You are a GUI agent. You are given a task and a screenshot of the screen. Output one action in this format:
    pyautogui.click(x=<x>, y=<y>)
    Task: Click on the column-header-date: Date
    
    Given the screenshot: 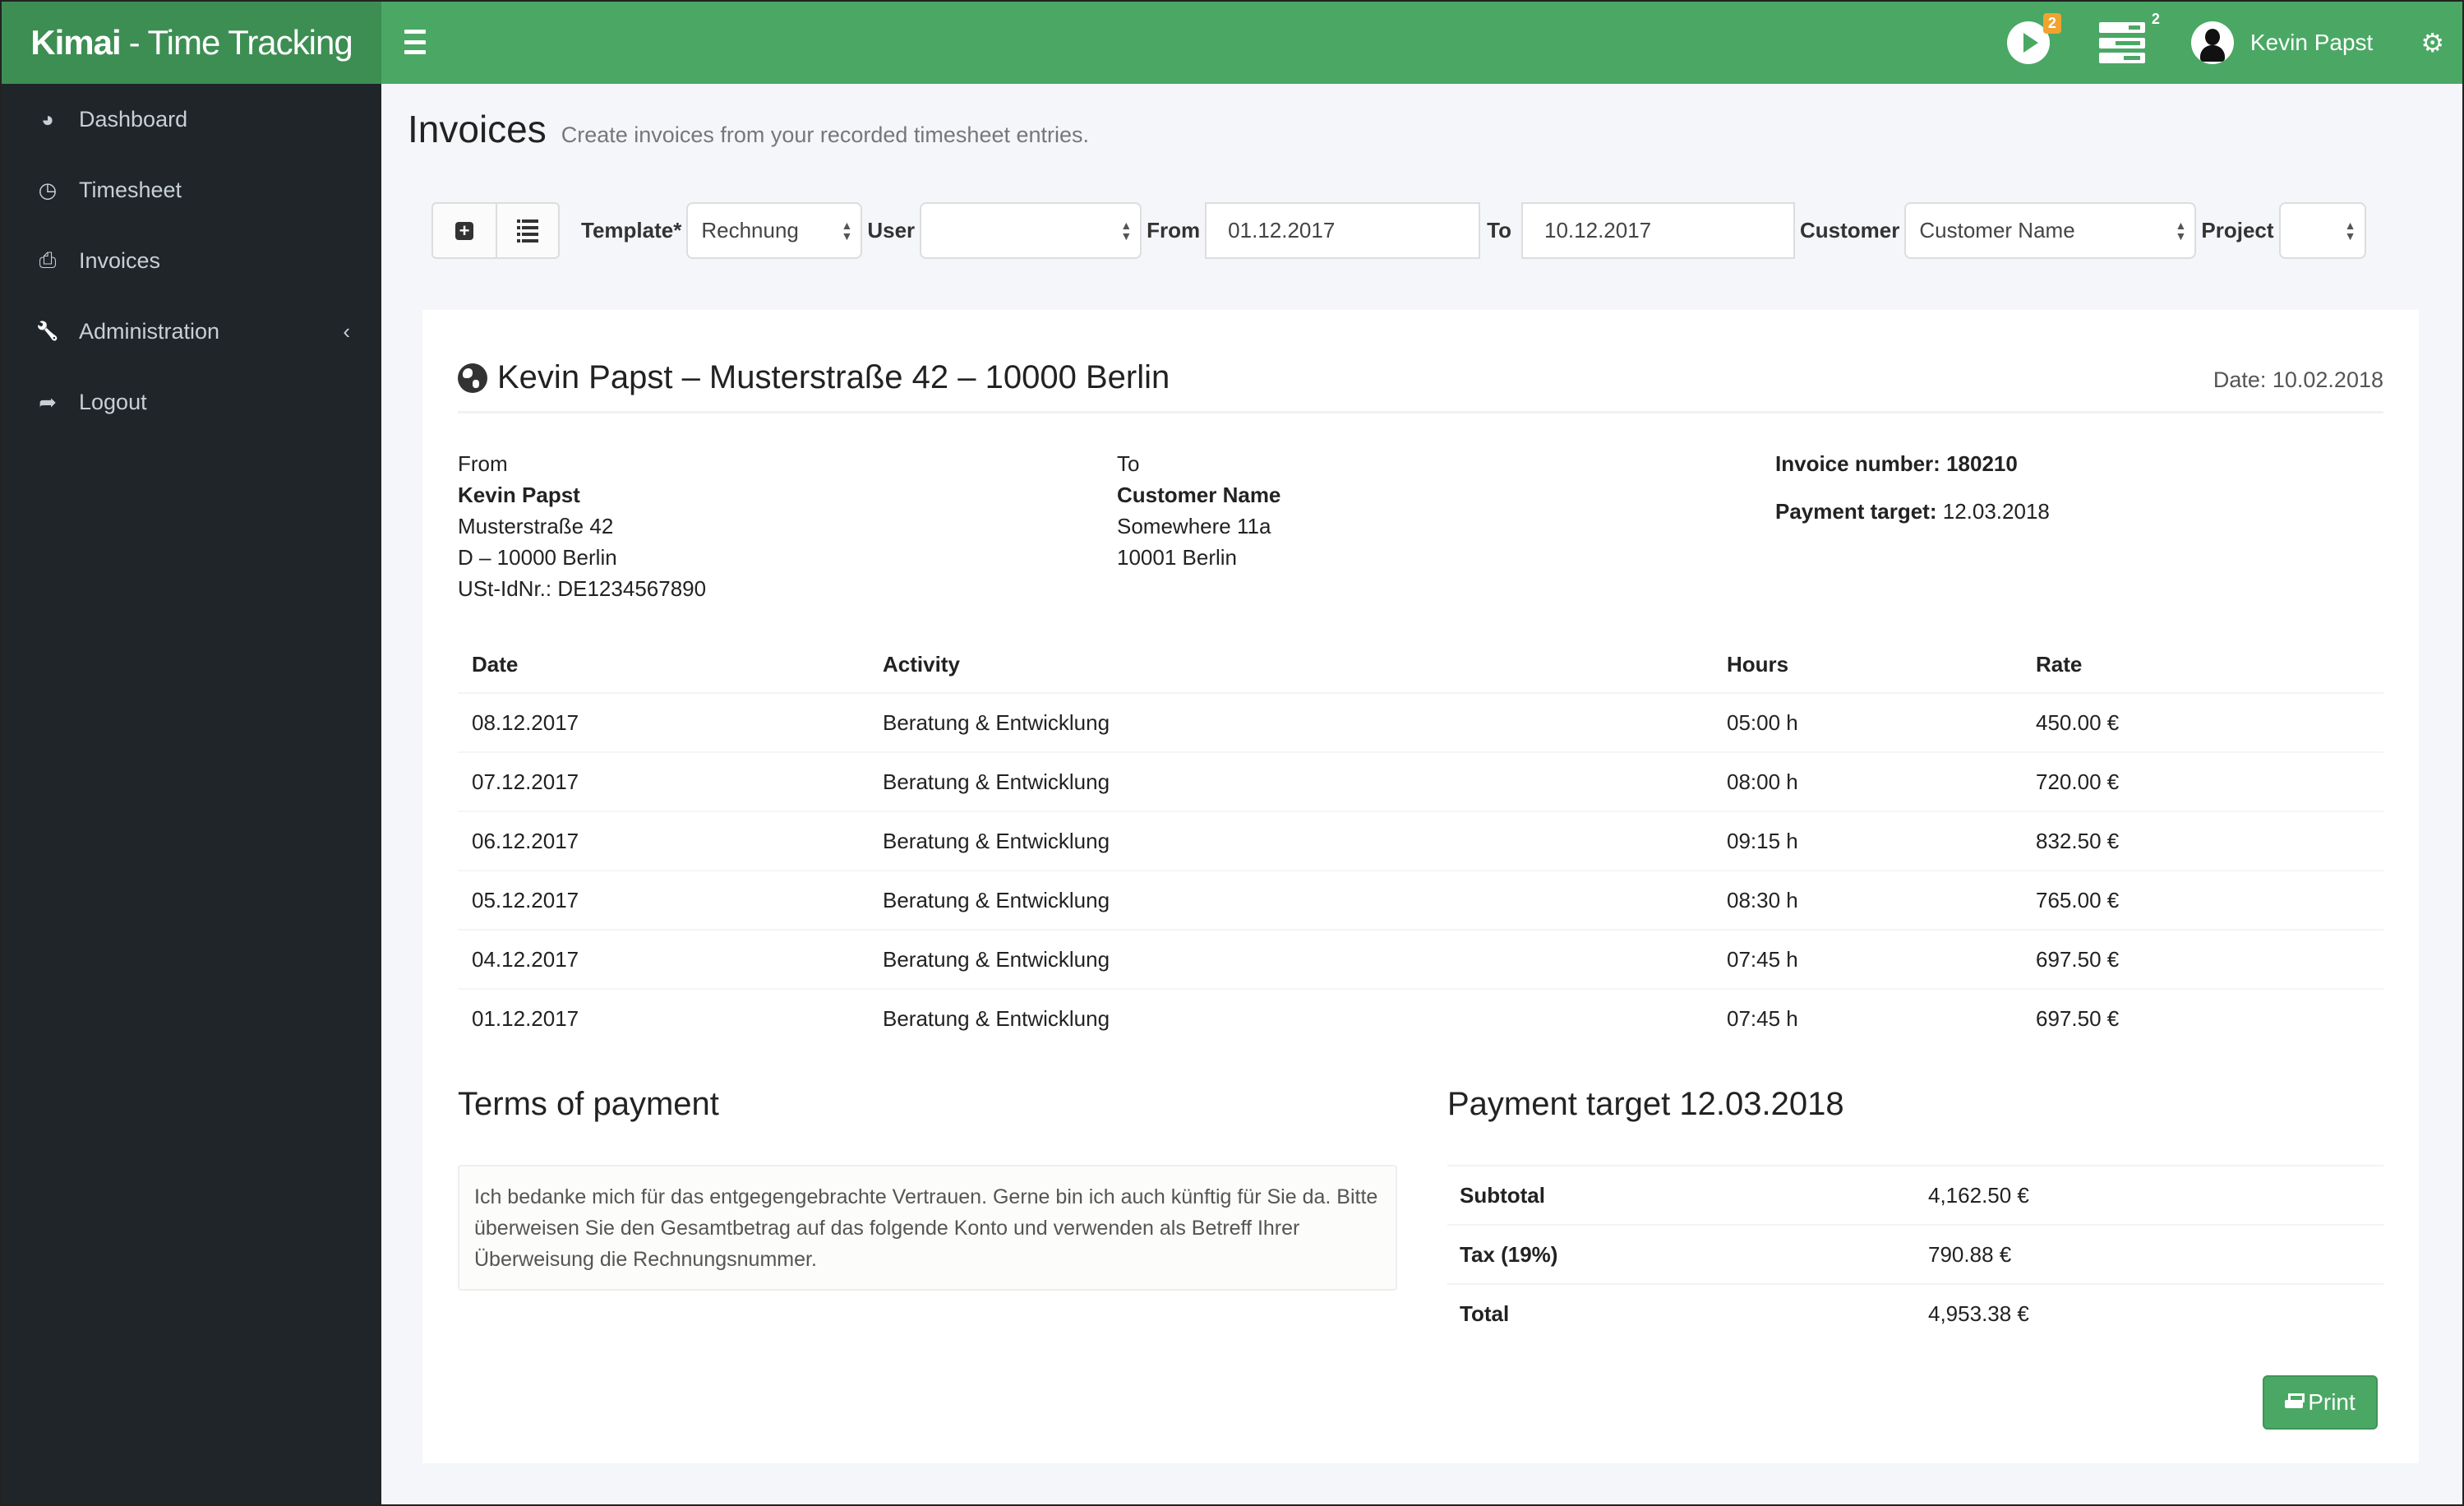 What is the action you would take?
    pyautogui.click(x=670, y=671)
    